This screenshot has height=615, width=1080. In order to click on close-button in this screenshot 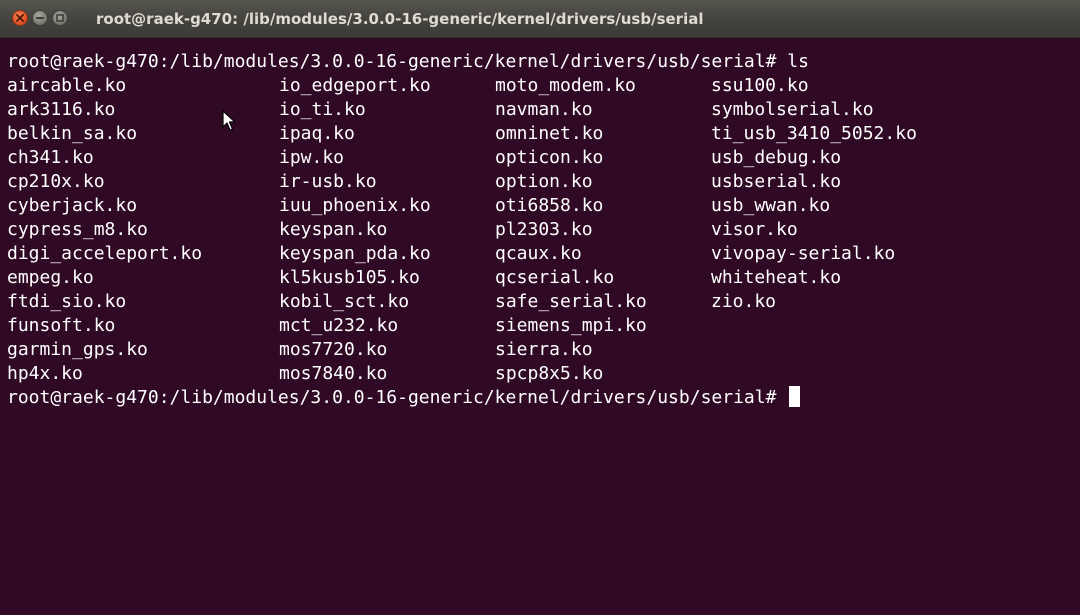, I will do `click(20, 18)`.